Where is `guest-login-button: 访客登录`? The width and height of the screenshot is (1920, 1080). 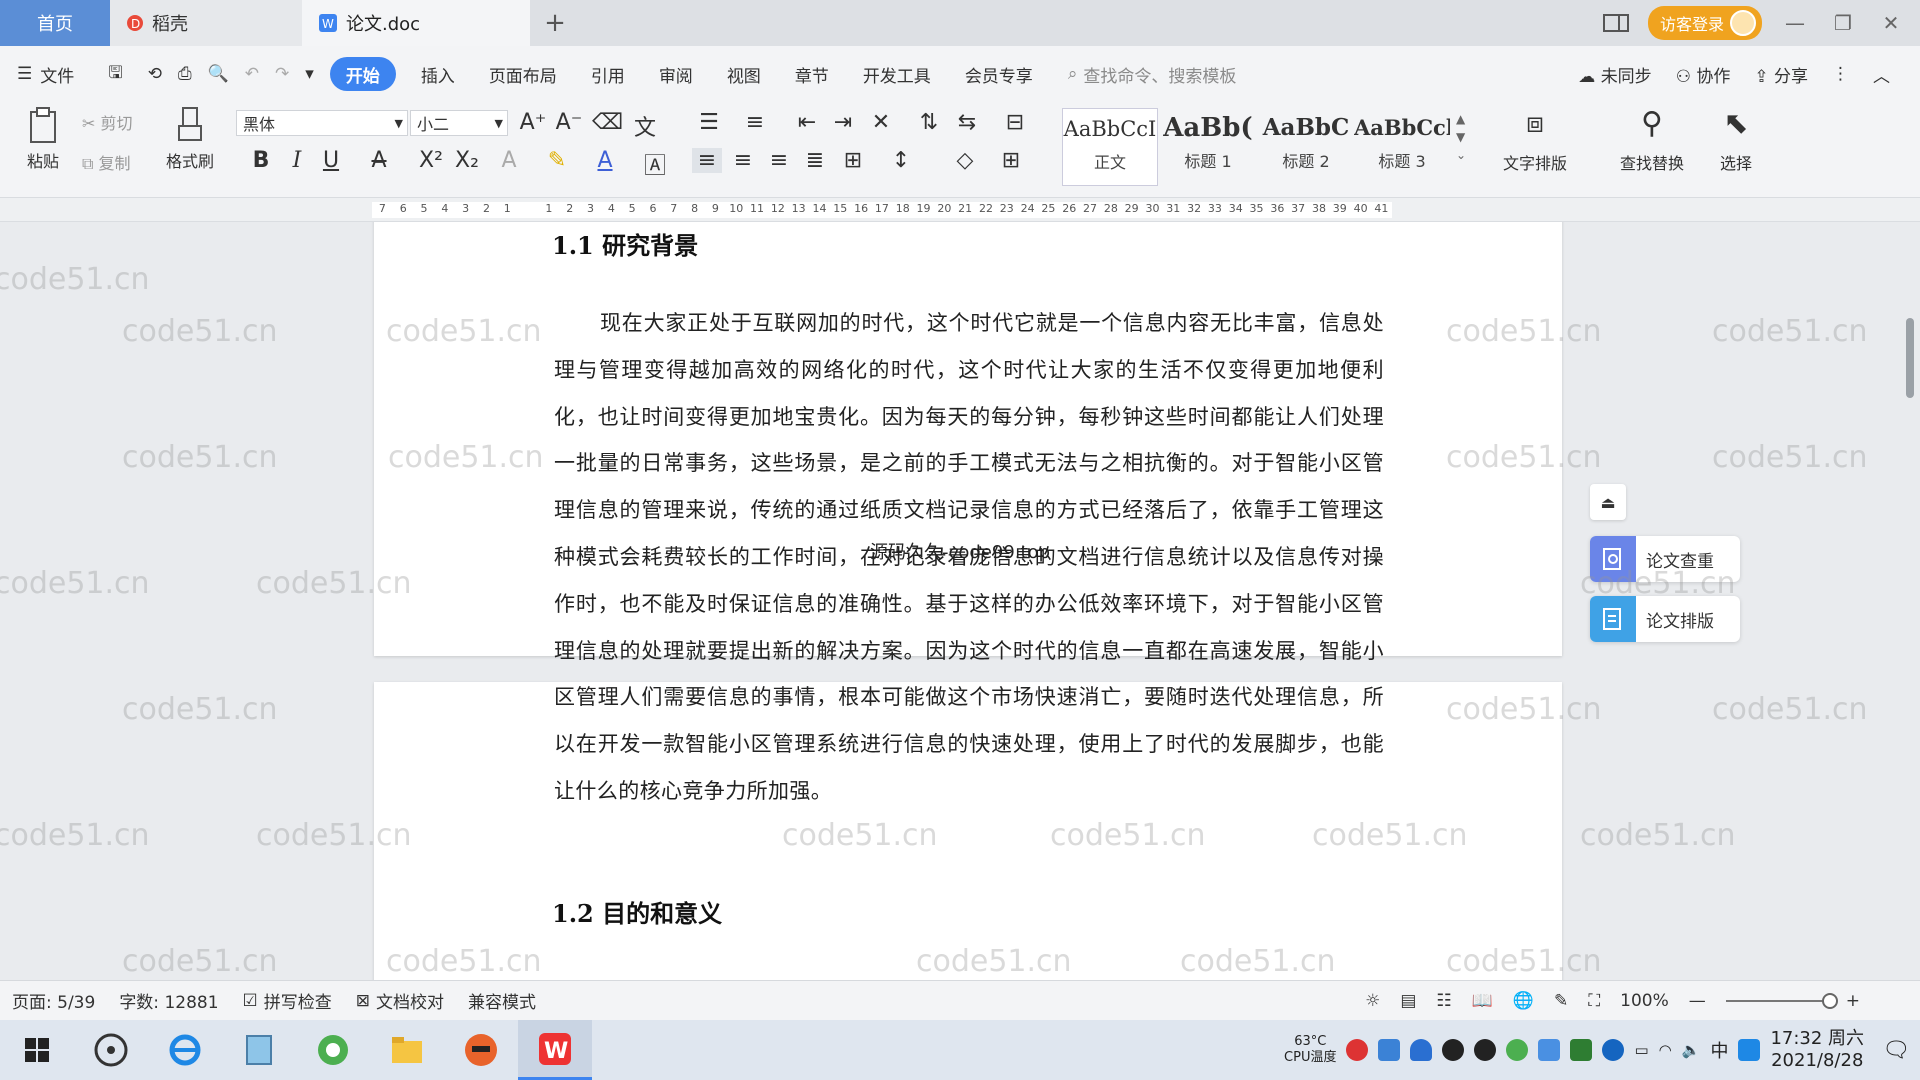 guest-login-button: 访客登录 is located at coordinates (1704, 23).